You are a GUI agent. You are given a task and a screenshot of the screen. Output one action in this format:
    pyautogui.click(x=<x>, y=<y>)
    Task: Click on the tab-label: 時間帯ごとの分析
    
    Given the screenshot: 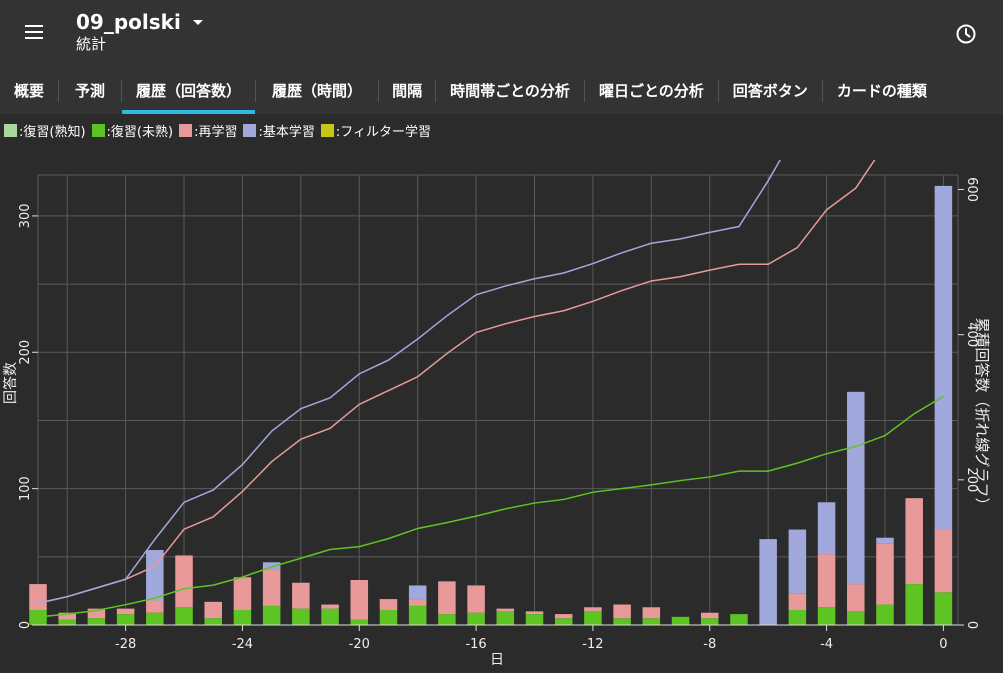 What is the action you would take?
    pyautogui.click(x=510, y=91)
    